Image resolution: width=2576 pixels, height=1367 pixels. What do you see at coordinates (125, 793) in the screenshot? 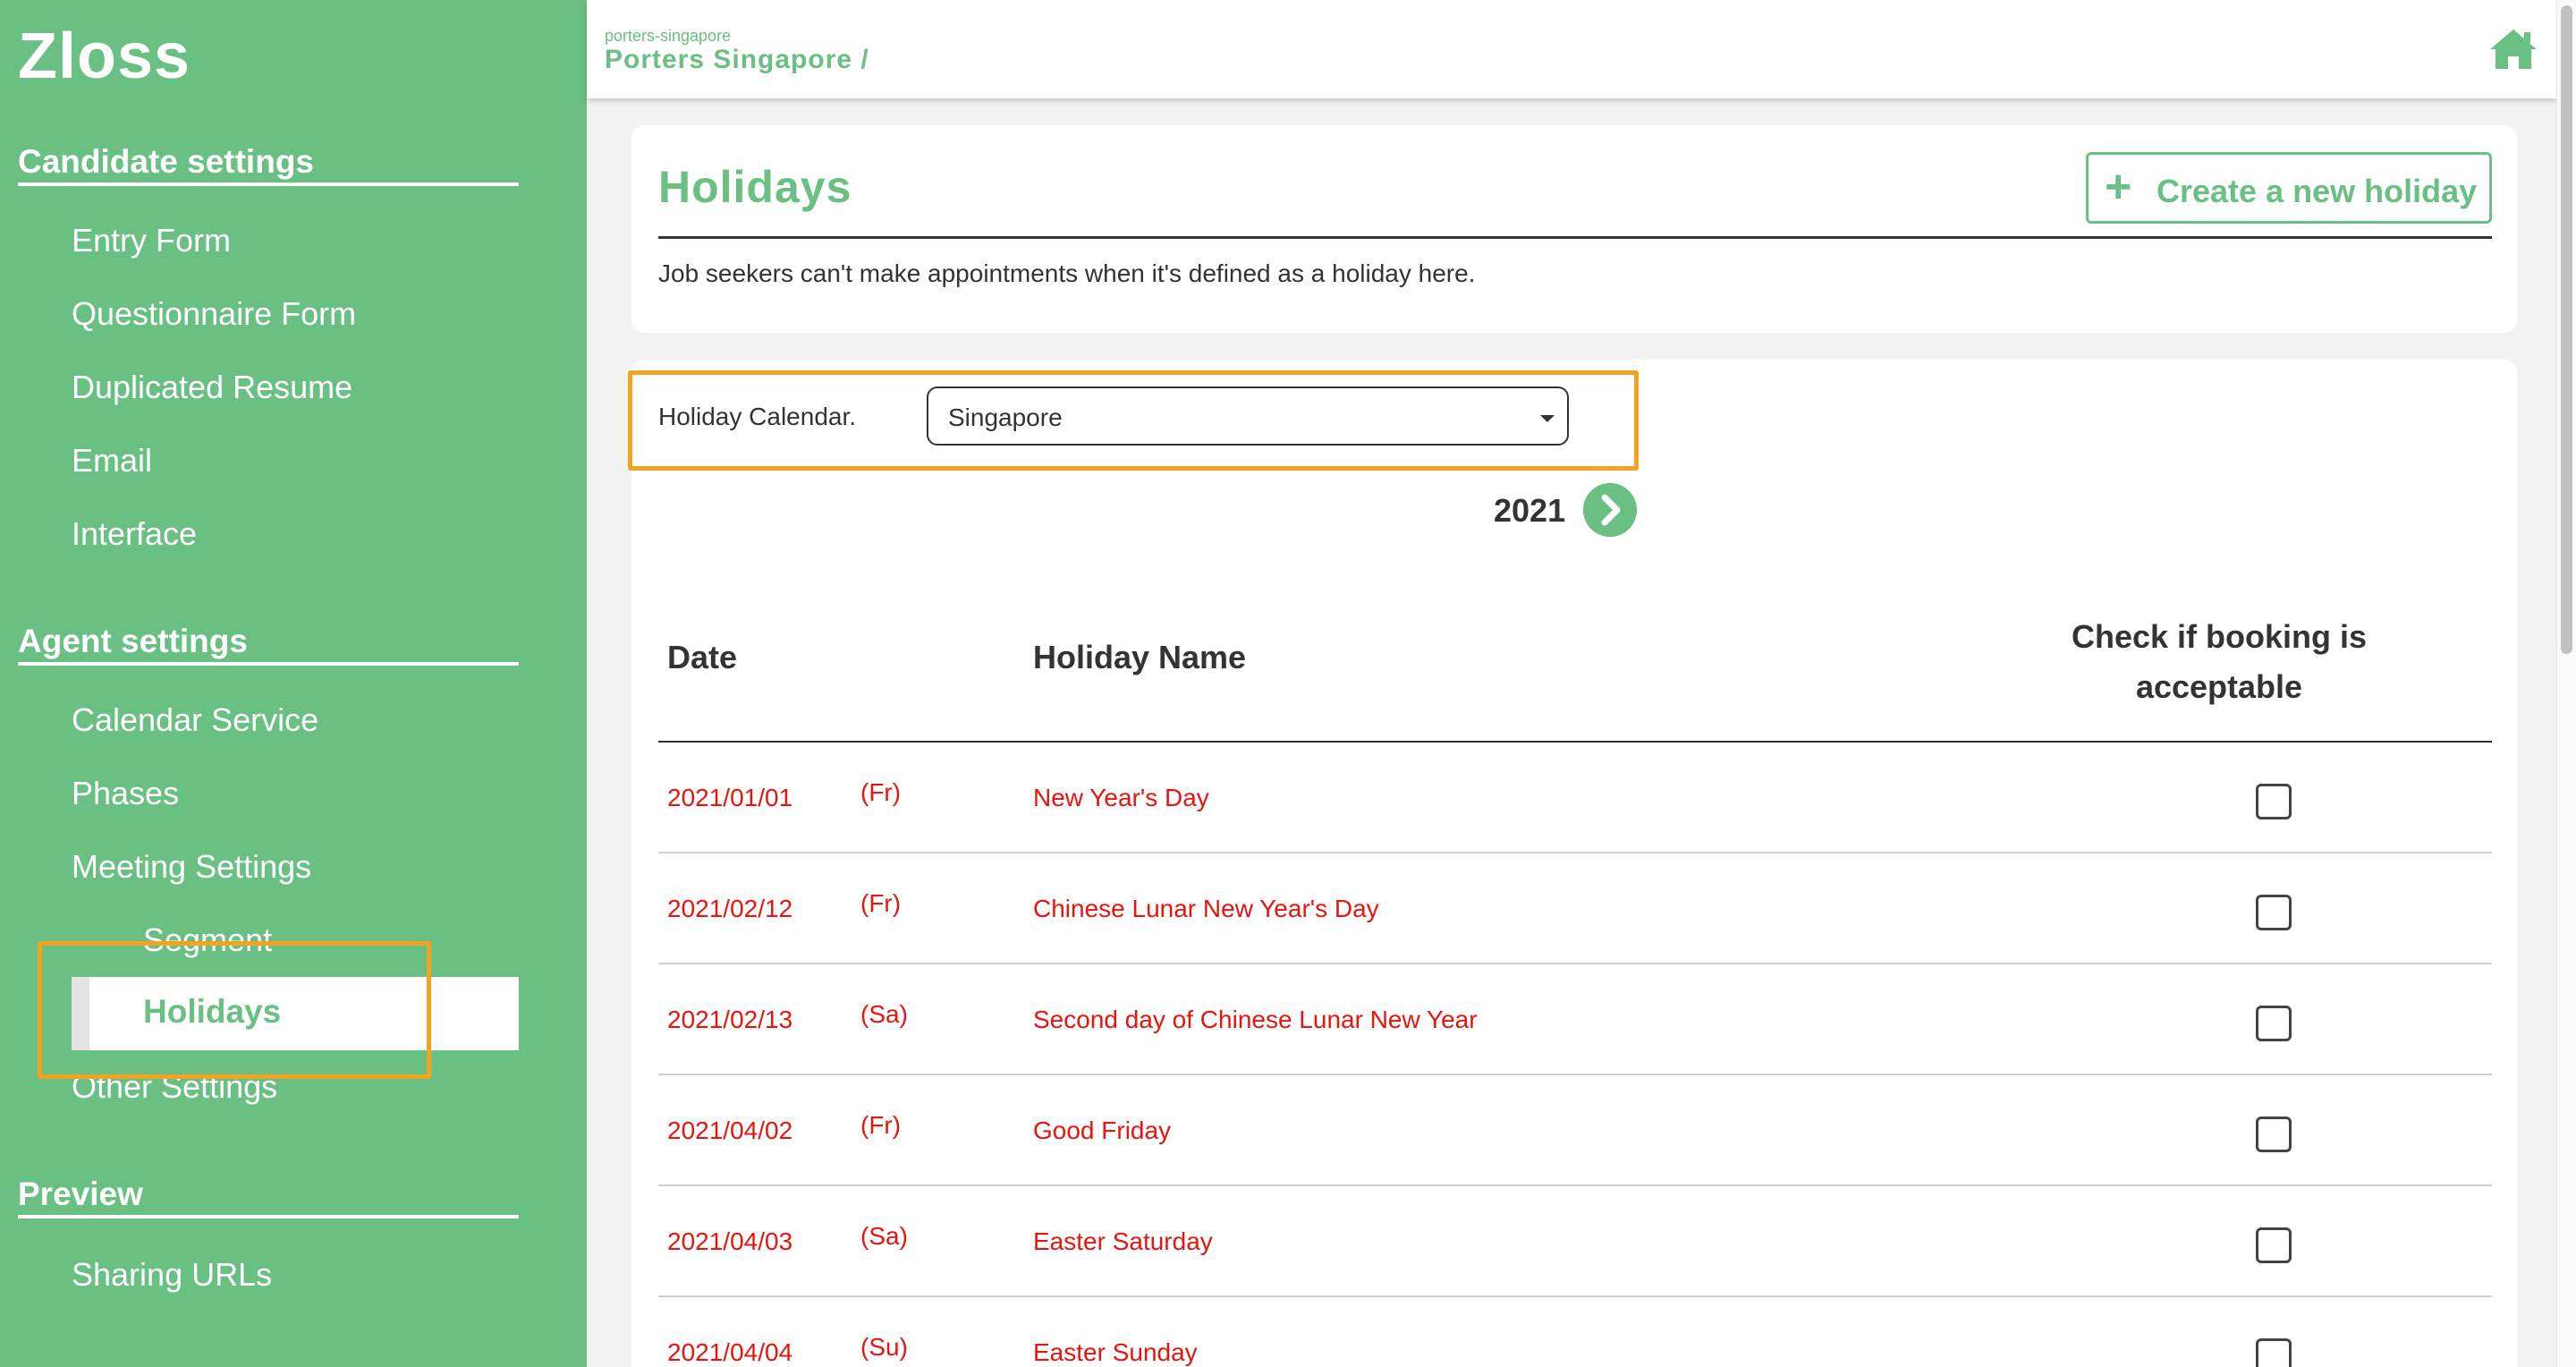
I see `sidebar-item-phases: Phases` at bounding box center [125, 793].